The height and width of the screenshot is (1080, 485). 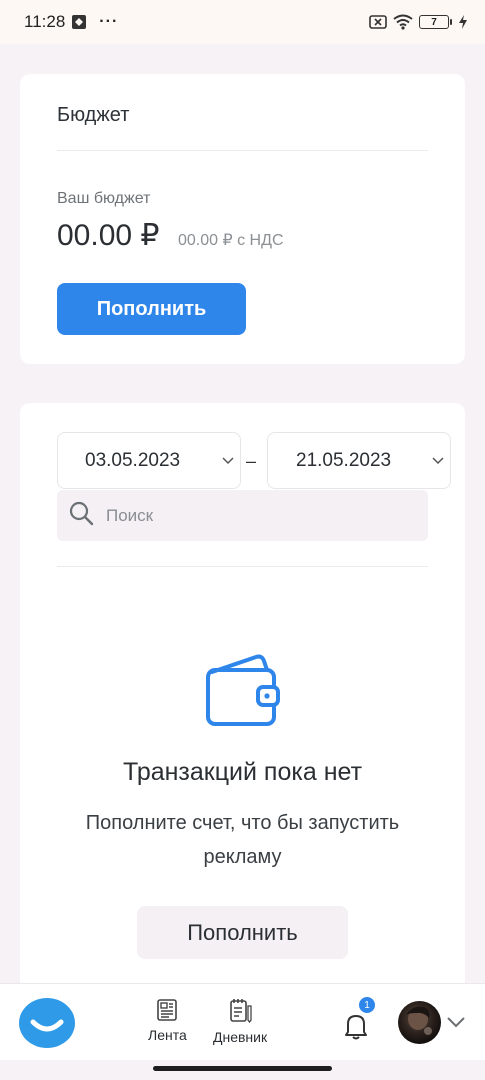 What do you see at coordinates (151, 309) in the screenshot?
I see `topup-button: Пополнить` at bounding box center [151, 309].